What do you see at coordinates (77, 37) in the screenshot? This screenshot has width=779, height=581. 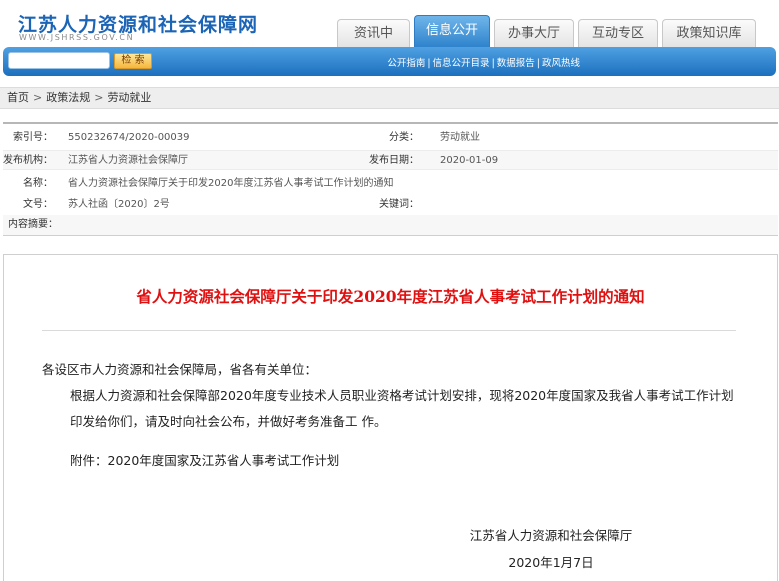 I see `site-logo-url: WWW.JSHRSS.GOV.CN` at bounding box center [77, 37].